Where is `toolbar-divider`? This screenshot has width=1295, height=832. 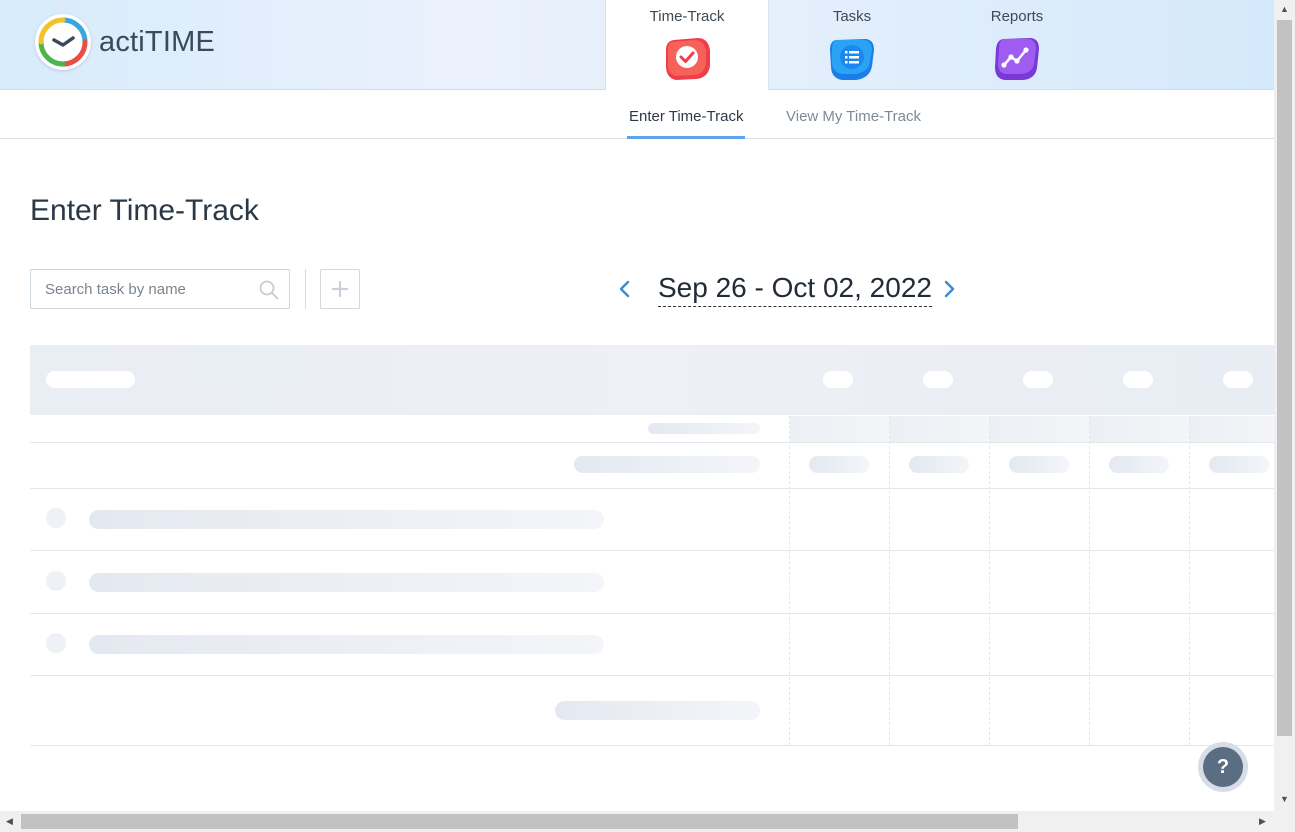 toolbar-divider is located at coordinates (305, 289).